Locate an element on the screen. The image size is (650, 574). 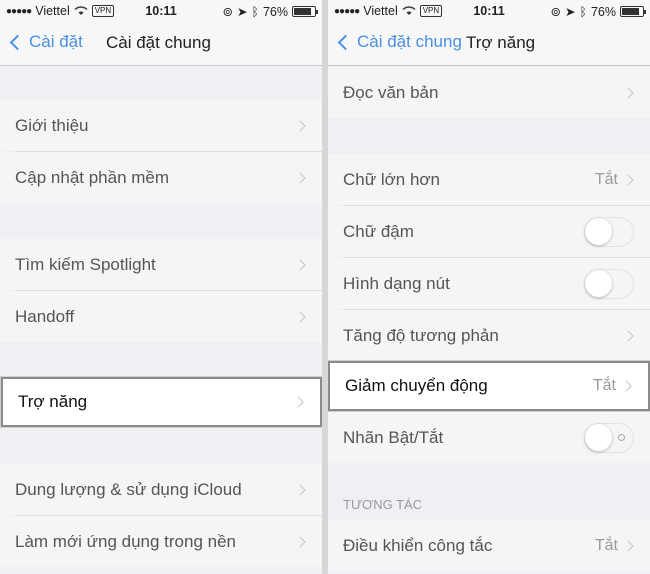
list-item-doc-van-ban: Đọc văn bản is located at coordinates (489, 92).